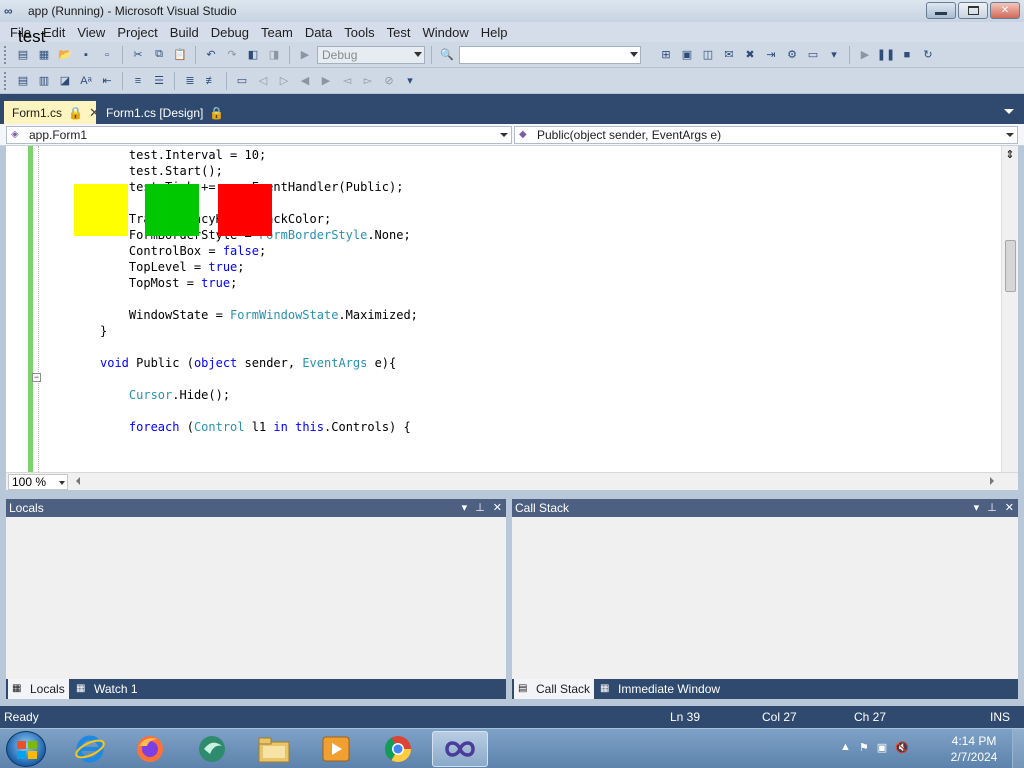  What do you see at coordinates (708, 55) in the screenshot?
I see `object-browser-icon: ◫` at bounding box center [708, 55].